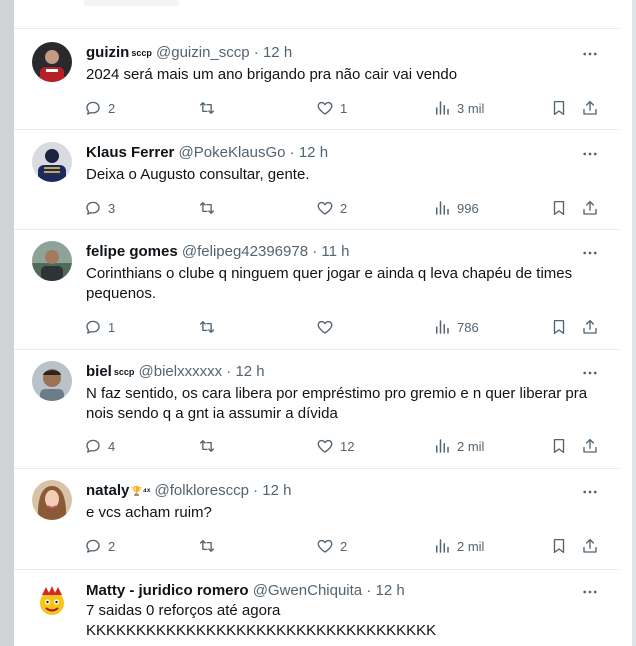  Describe the element at coordinates (107, 490) in the screenshot. I see `display-name: nataly` at that location.